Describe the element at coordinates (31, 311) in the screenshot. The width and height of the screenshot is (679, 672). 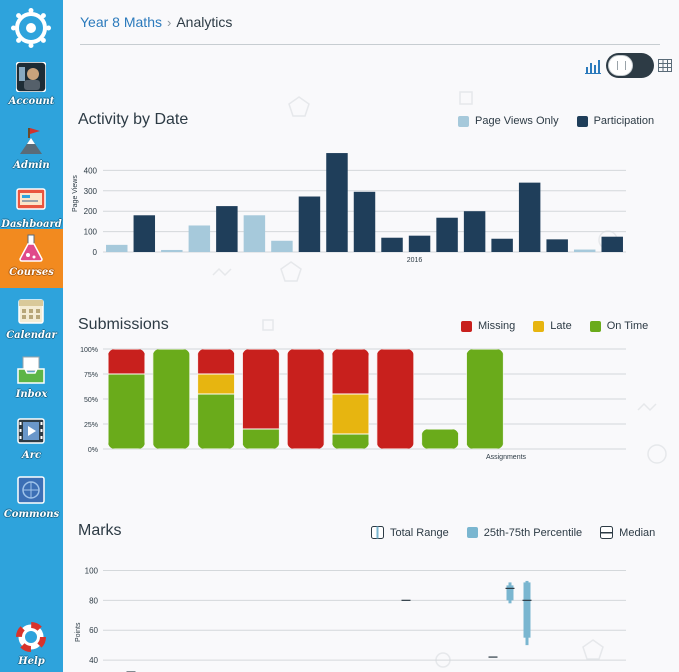
I see `calendar-icon` at that location.